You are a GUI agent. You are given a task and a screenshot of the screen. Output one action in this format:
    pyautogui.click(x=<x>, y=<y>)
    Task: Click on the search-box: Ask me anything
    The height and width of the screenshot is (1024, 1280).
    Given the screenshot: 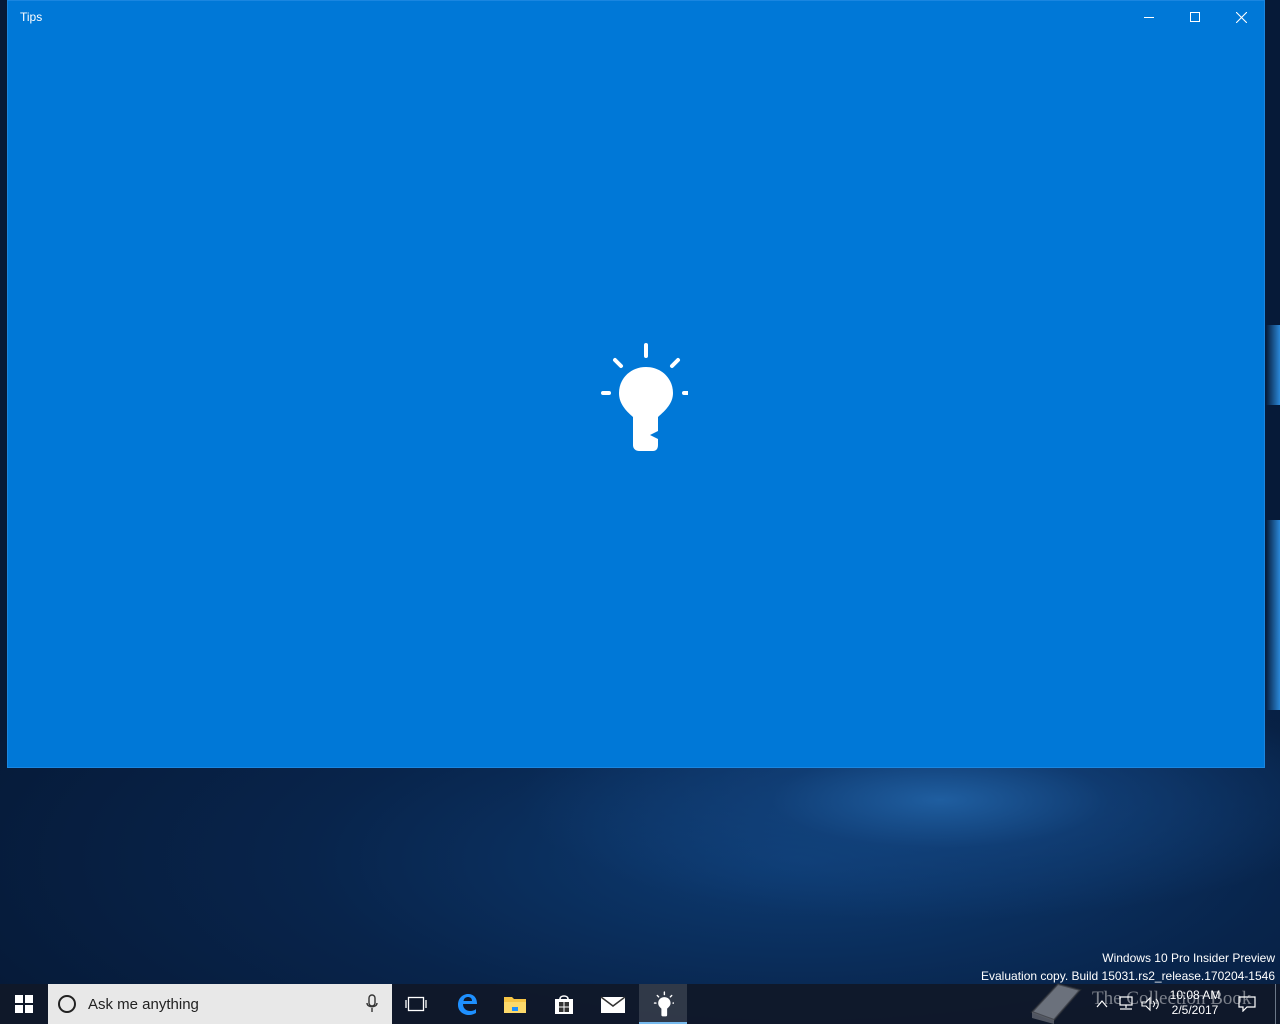 What is the action you would take?
    pyautogui.click(x=220, y=1004)
    